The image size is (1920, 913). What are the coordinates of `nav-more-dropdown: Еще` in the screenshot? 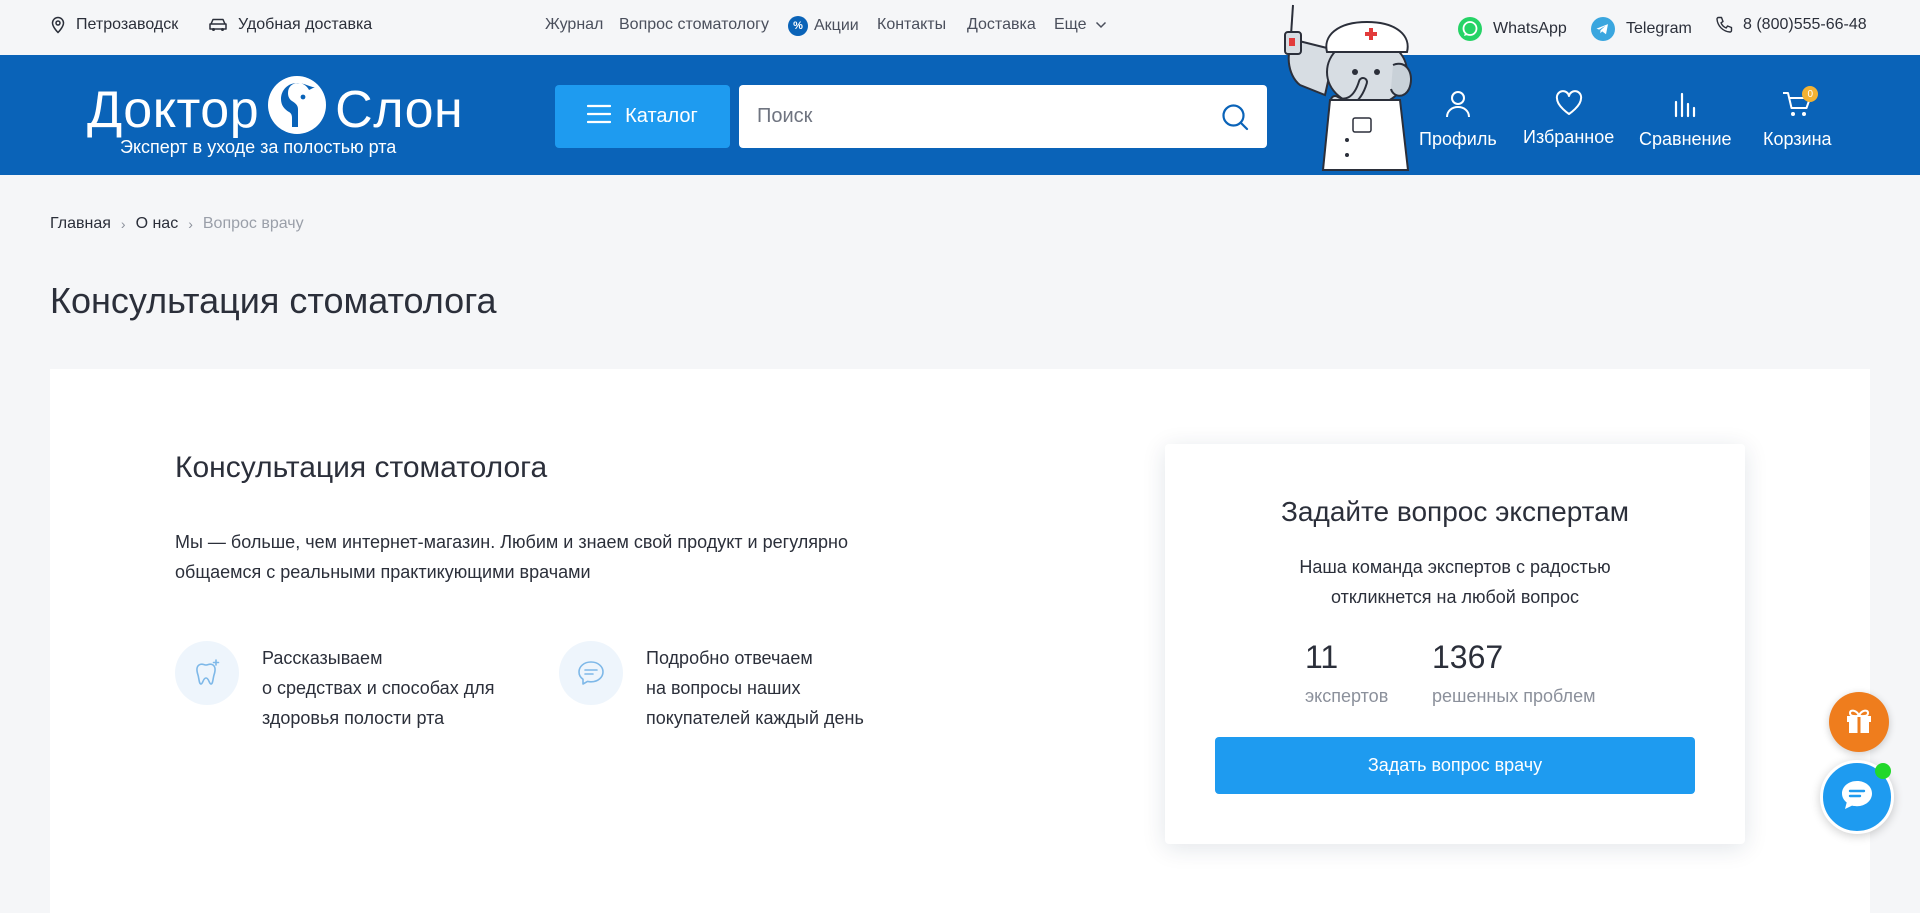 It's located at (1080, 25).